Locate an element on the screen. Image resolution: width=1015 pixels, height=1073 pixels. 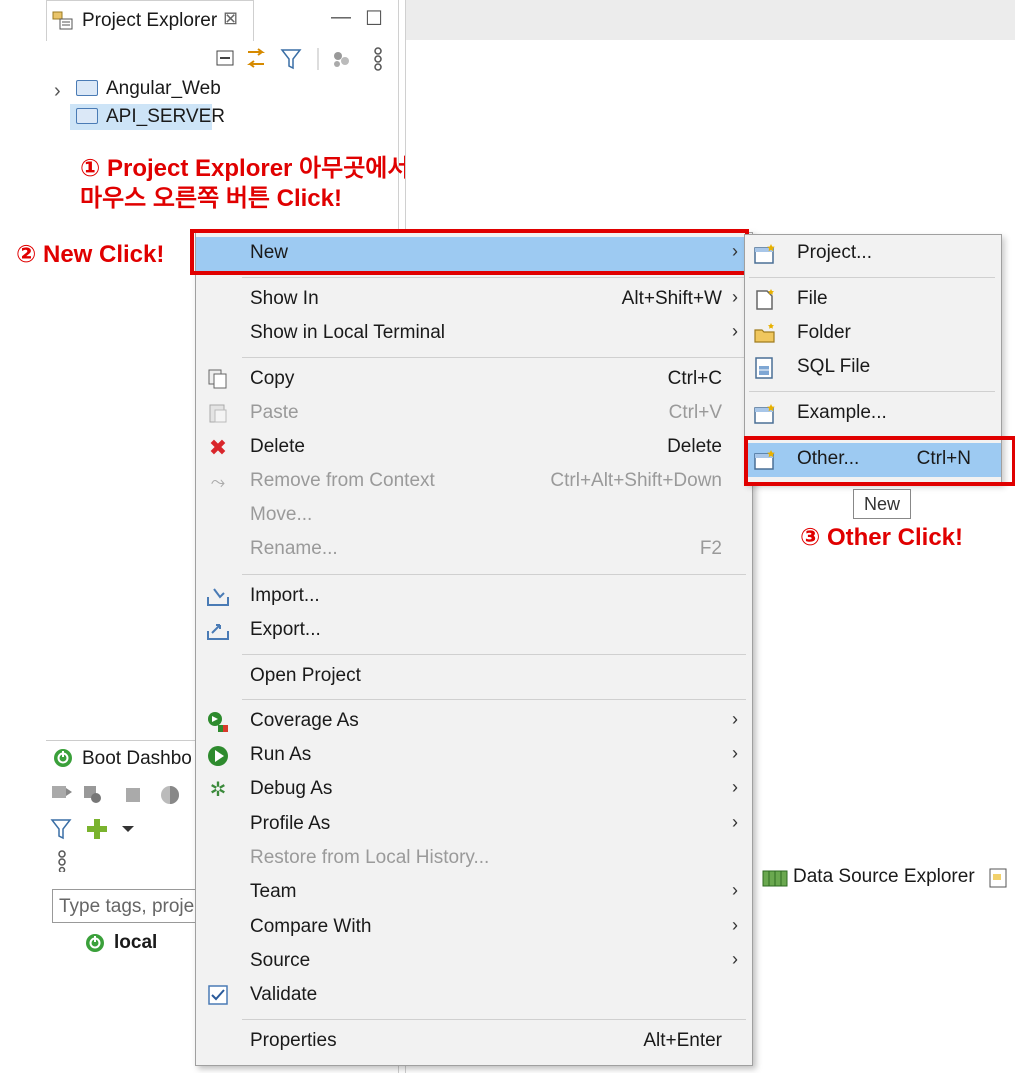
menu-item-shortcut: Ctrl+Alt+Shift+Down is located at coordinates (636, 480).